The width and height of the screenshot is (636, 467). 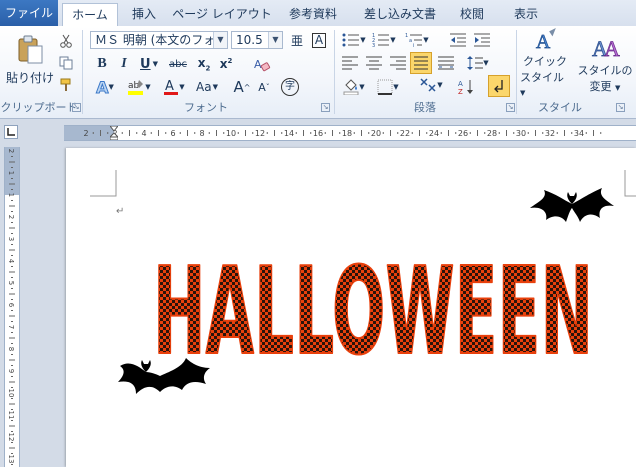 What do you see at coordinates (482, 40) in the screenshot?
I see `increase-indent-button` at bounding box center [482, 40].